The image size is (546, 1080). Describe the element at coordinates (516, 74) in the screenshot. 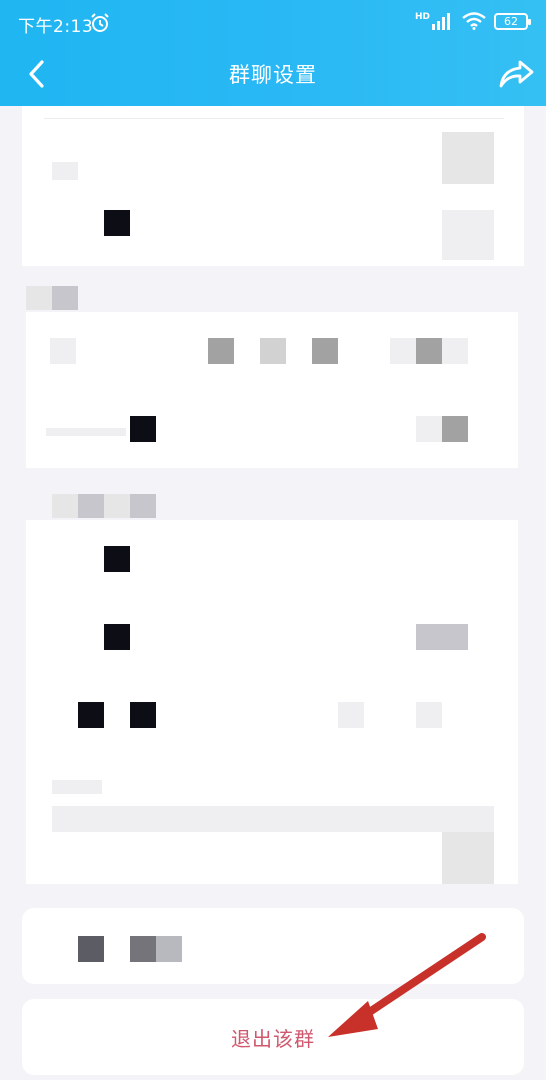

I see `share-icon` at that location.